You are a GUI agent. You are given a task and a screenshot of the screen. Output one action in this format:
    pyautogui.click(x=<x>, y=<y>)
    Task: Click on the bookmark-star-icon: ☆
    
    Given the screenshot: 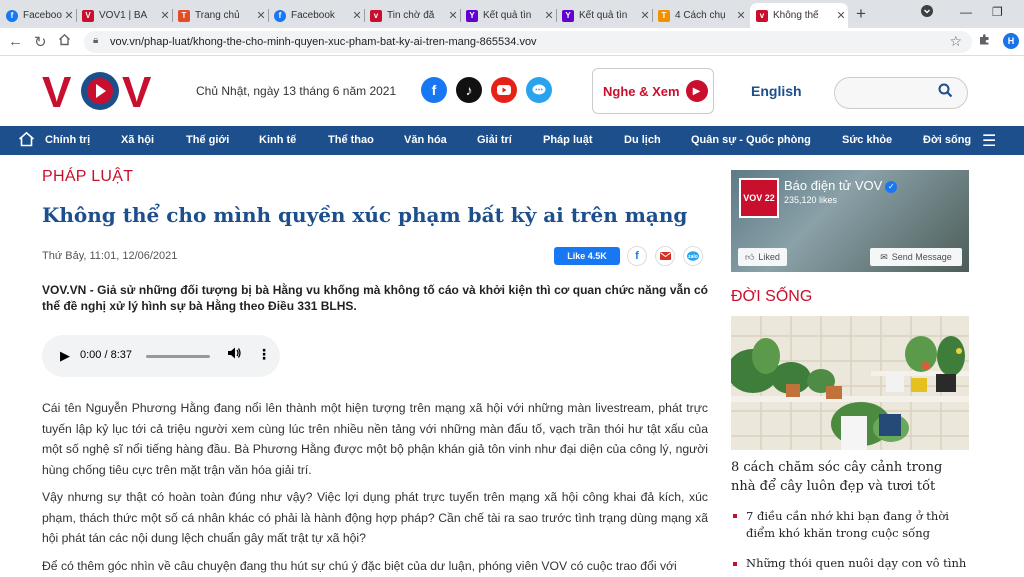 What is the action you would take?
    pyautogui.click(x=955, y=41)
    